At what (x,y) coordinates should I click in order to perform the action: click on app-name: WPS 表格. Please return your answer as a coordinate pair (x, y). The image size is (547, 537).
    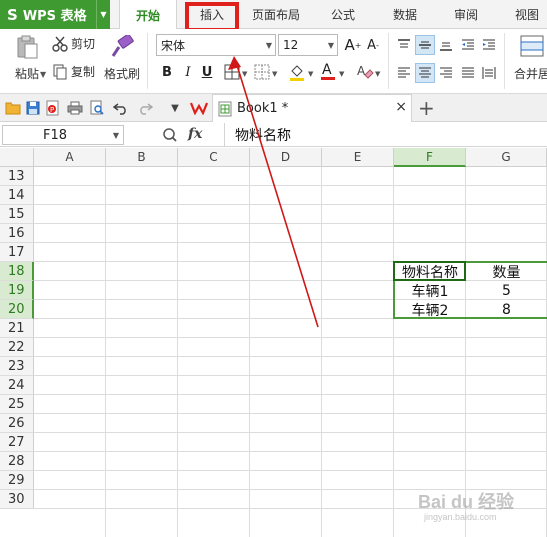
    Looking at the image, I should click on (54, 16).